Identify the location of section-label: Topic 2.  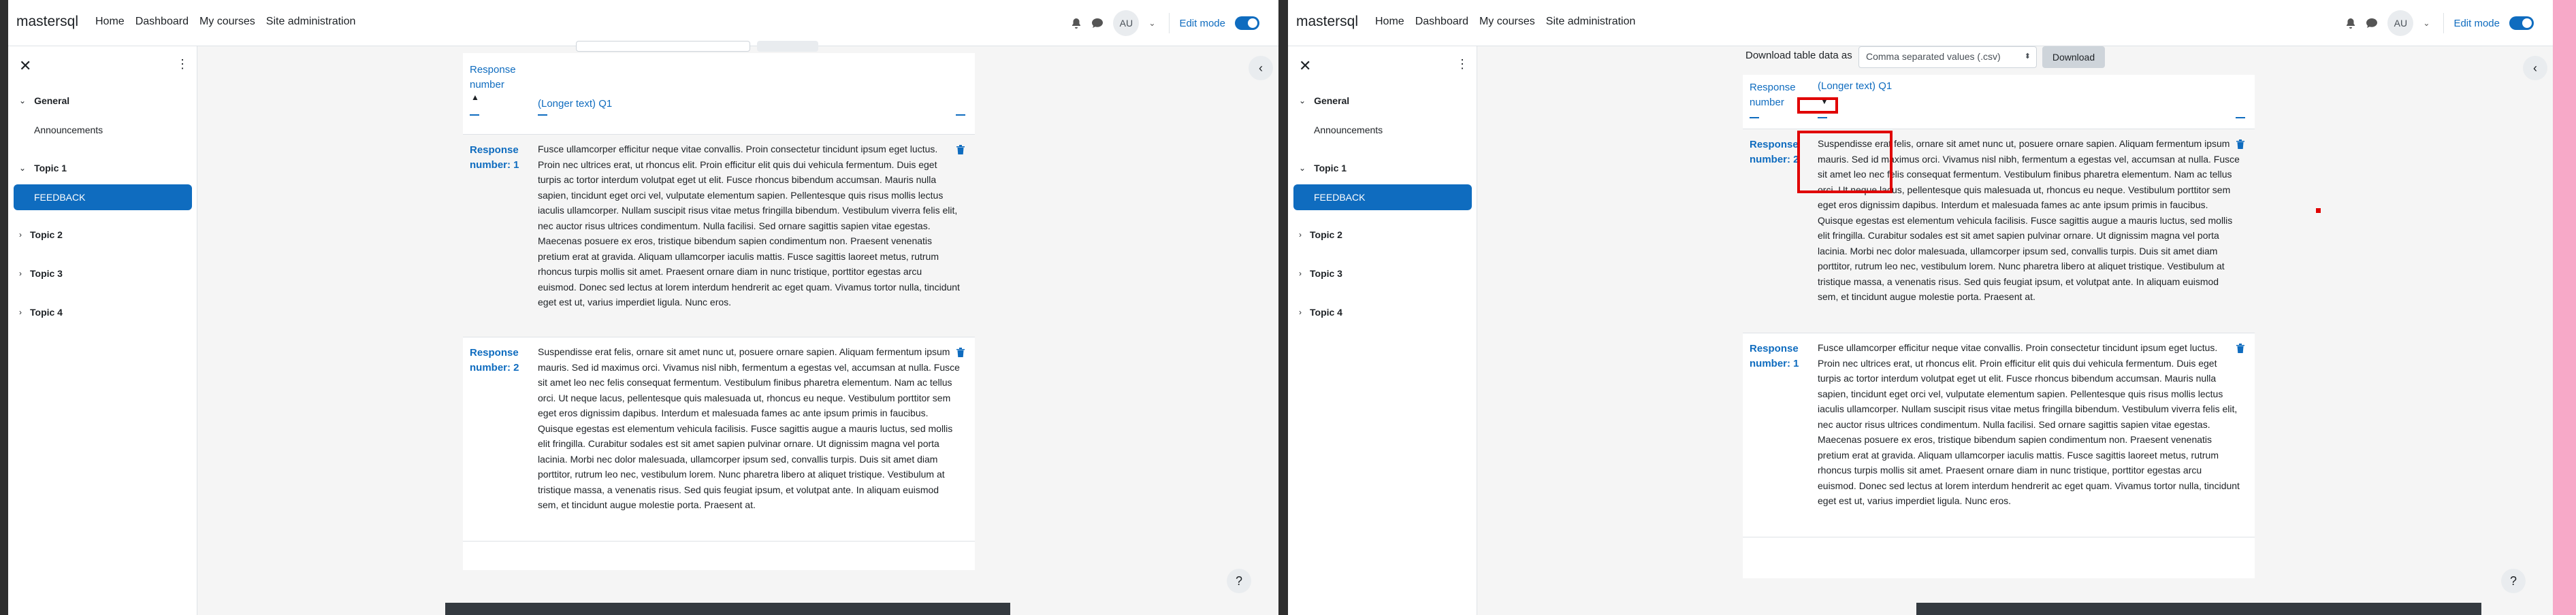
(1326, 234).